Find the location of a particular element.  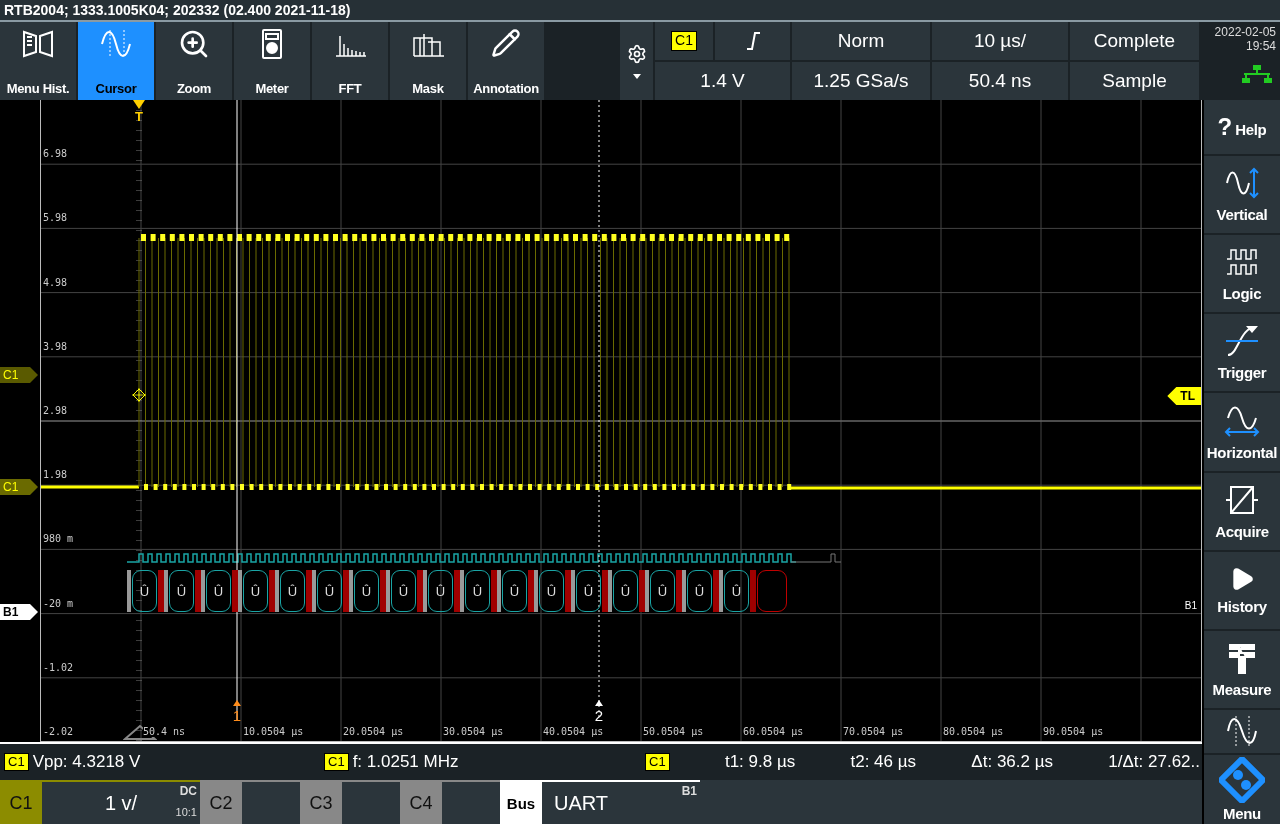

diamond-logo-icon is located at coordinates (1242, 779).